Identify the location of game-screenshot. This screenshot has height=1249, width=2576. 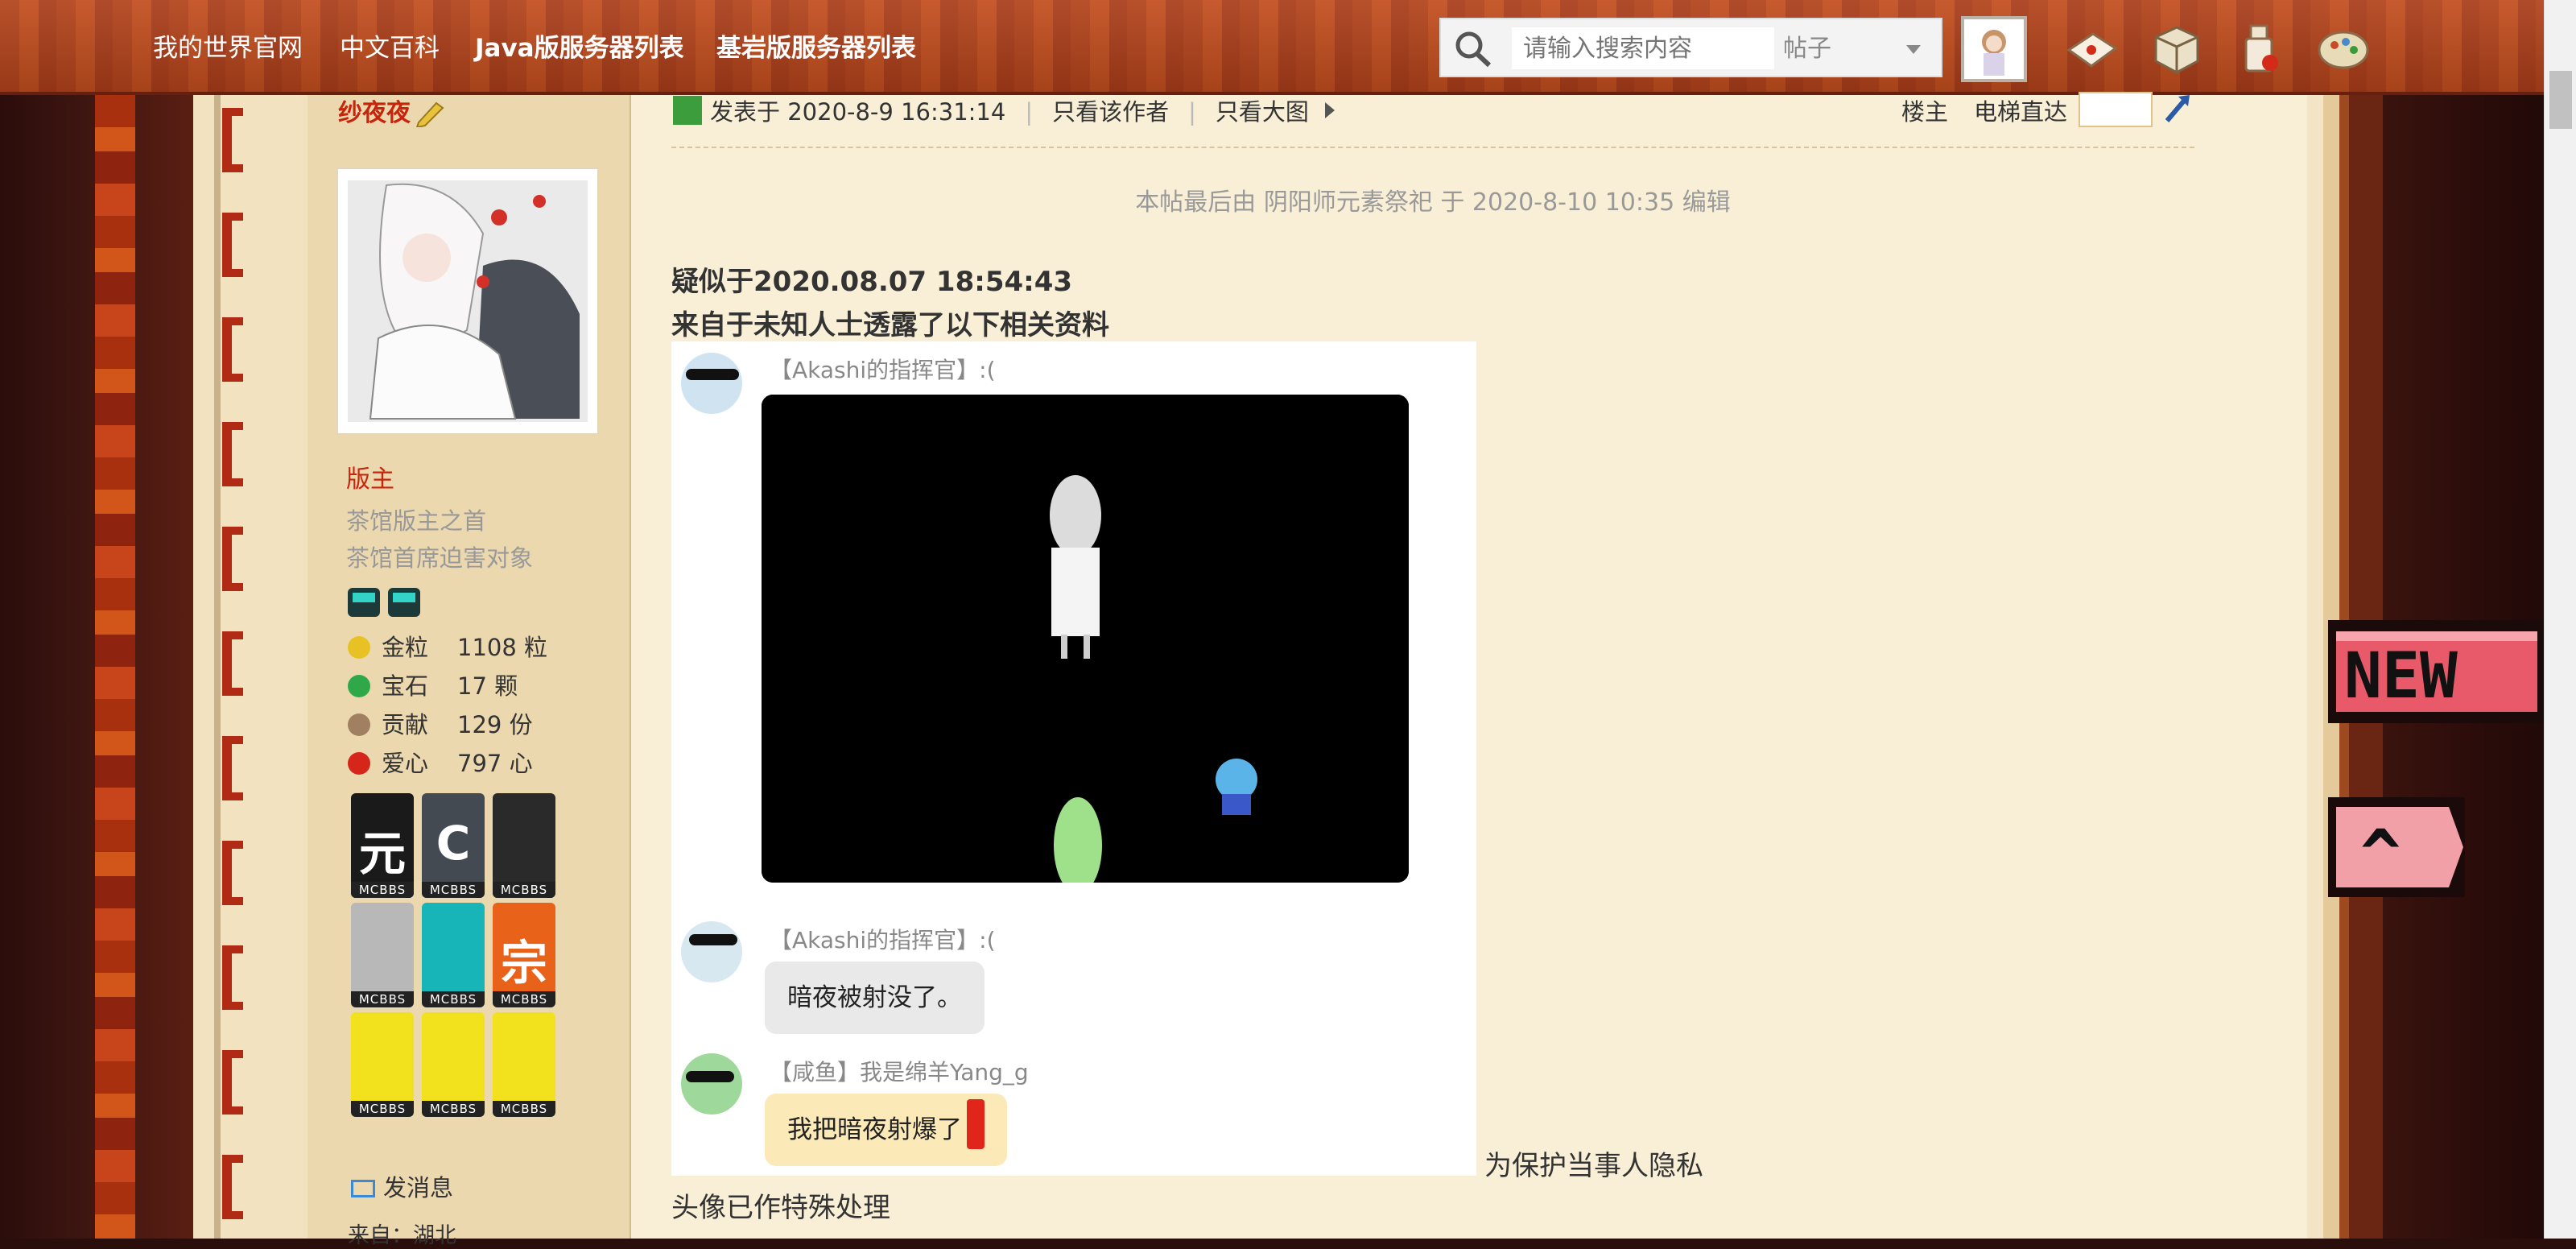
(1085, 639).